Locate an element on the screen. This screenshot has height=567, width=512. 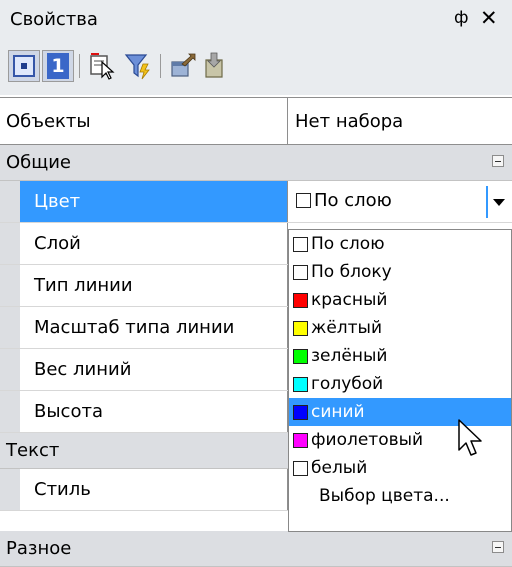
category-text-label: Текст is located at coordinates (33, 450).